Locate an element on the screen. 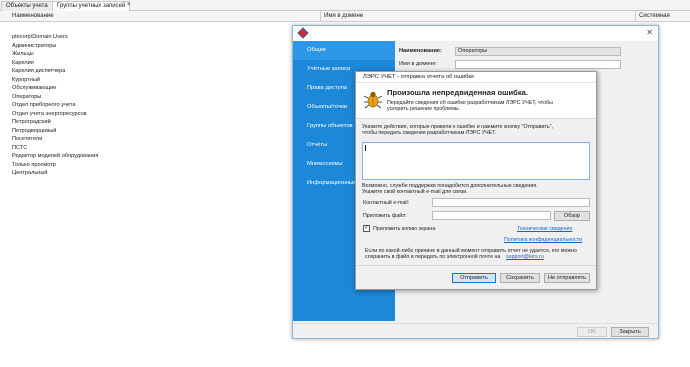  file-label: Приложить файл: is located at coordinates (385, 216).